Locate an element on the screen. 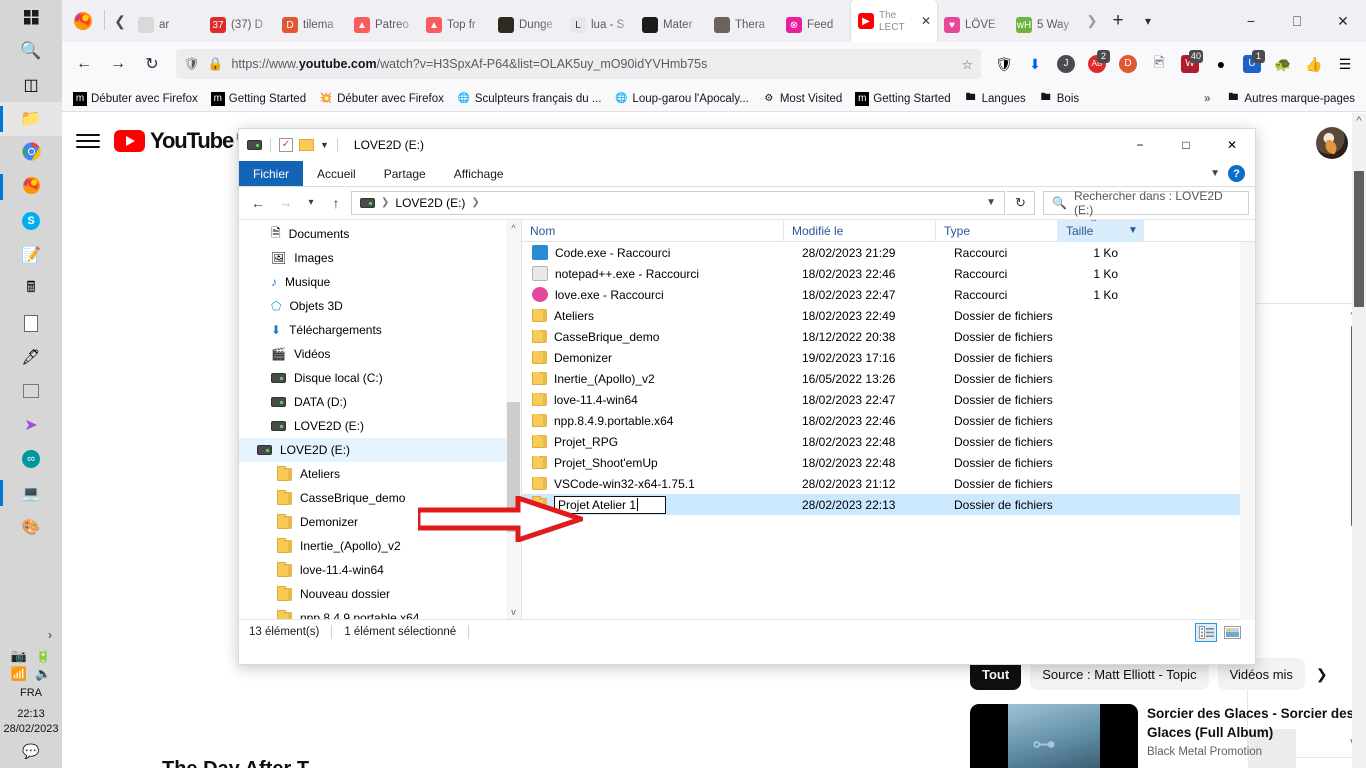  new-folder-icon is located at coordinates (306, 145).